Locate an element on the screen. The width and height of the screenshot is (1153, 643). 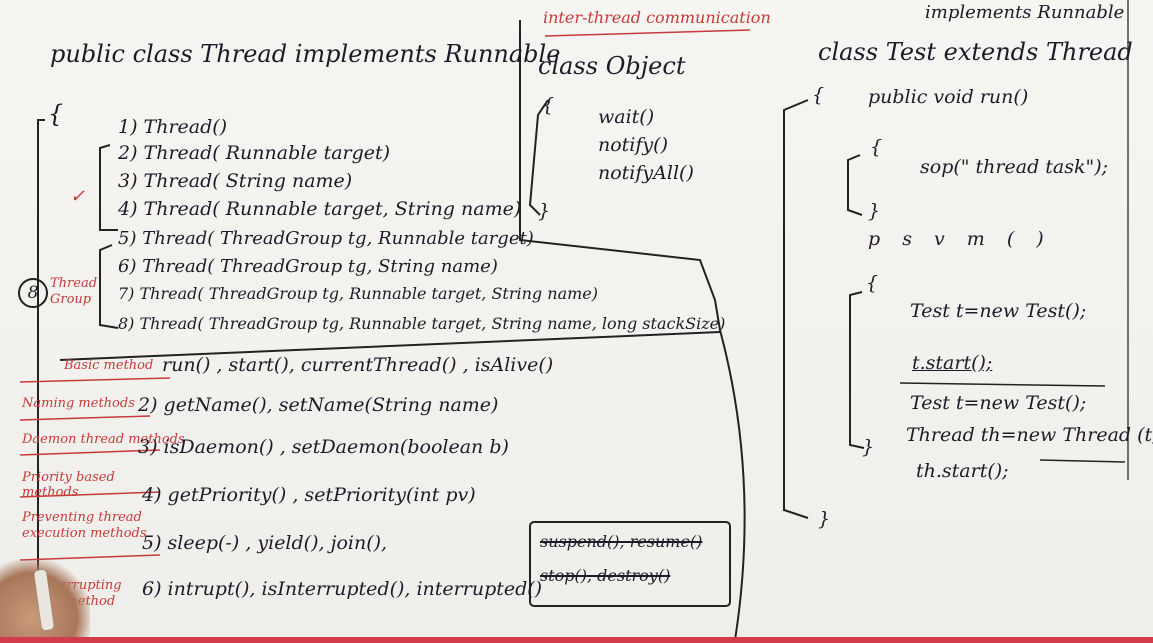
test-close-brace: } is located at coordinates (824, 519).